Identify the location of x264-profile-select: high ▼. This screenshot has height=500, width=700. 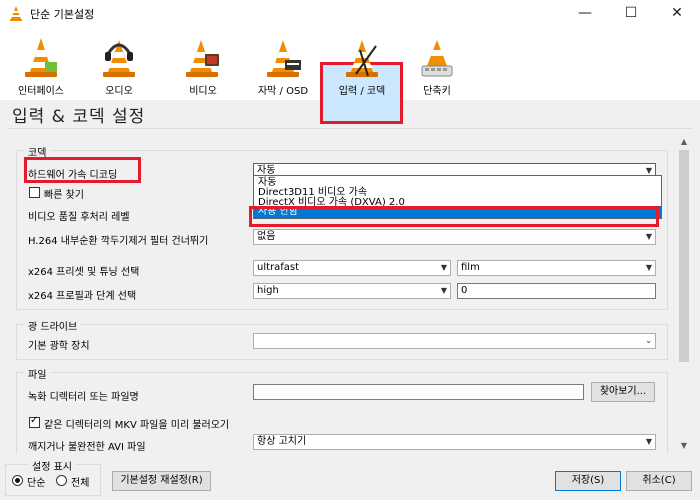
(352, 291).